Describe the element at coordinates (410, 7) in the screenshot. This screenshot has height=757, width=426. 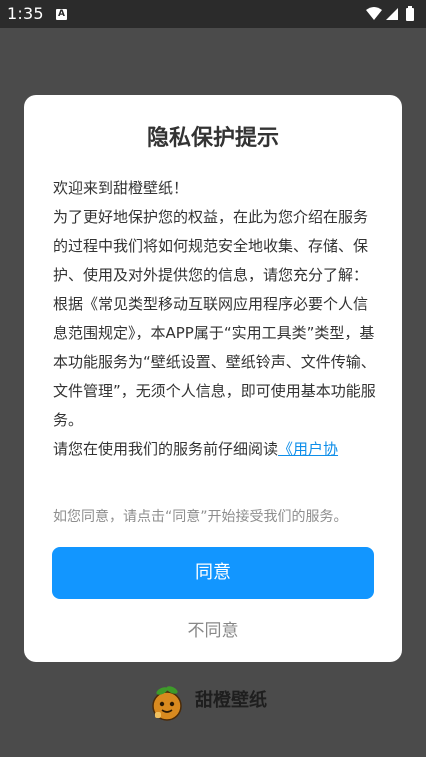
I see `battery-cap-icon` at that location.